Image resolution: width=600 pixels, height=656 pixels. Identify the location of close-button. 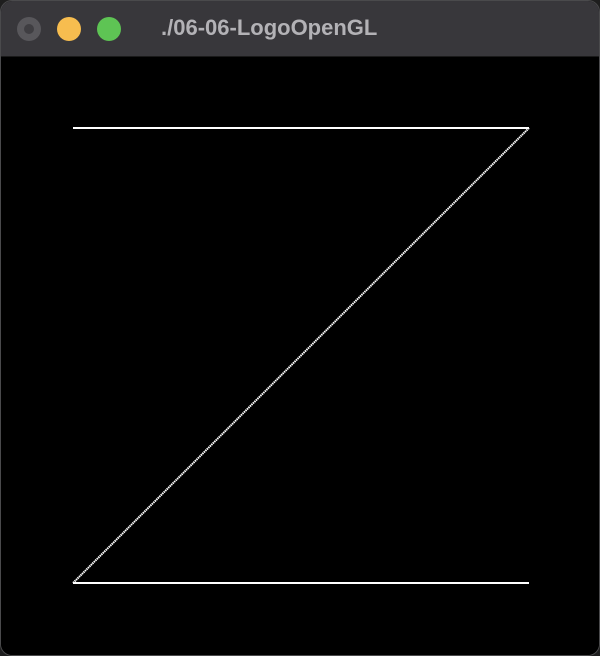
(29, 29).